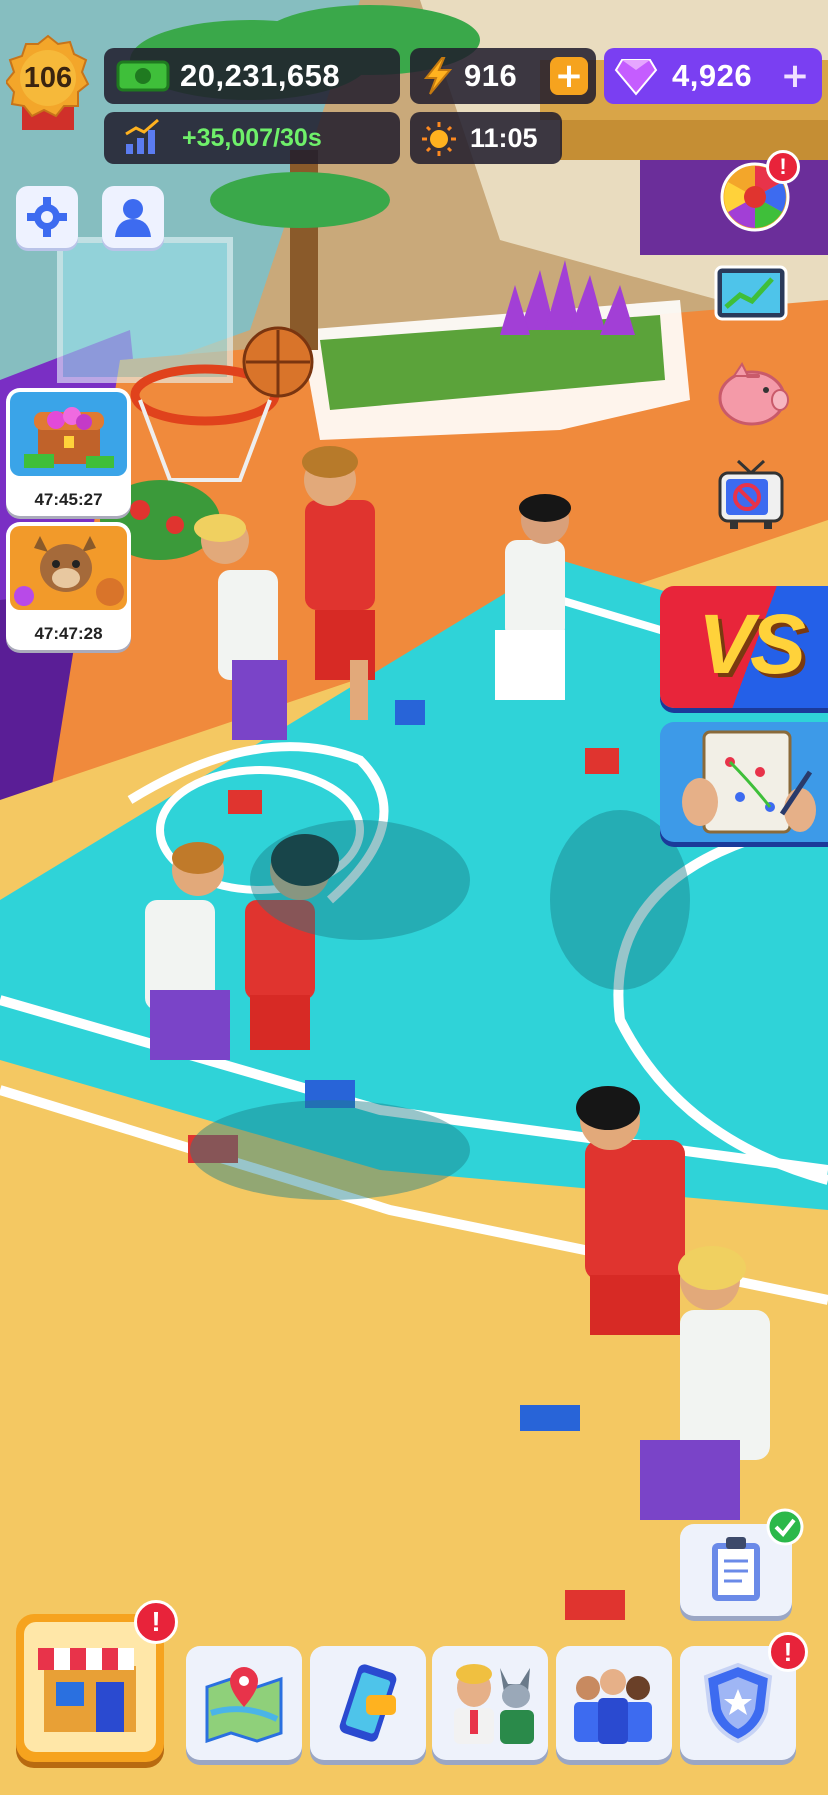  What do you see at coordinates (783, 167) in the screenshot?
I see `wheel-alert-icon: !` at bounding box center [783, 167].